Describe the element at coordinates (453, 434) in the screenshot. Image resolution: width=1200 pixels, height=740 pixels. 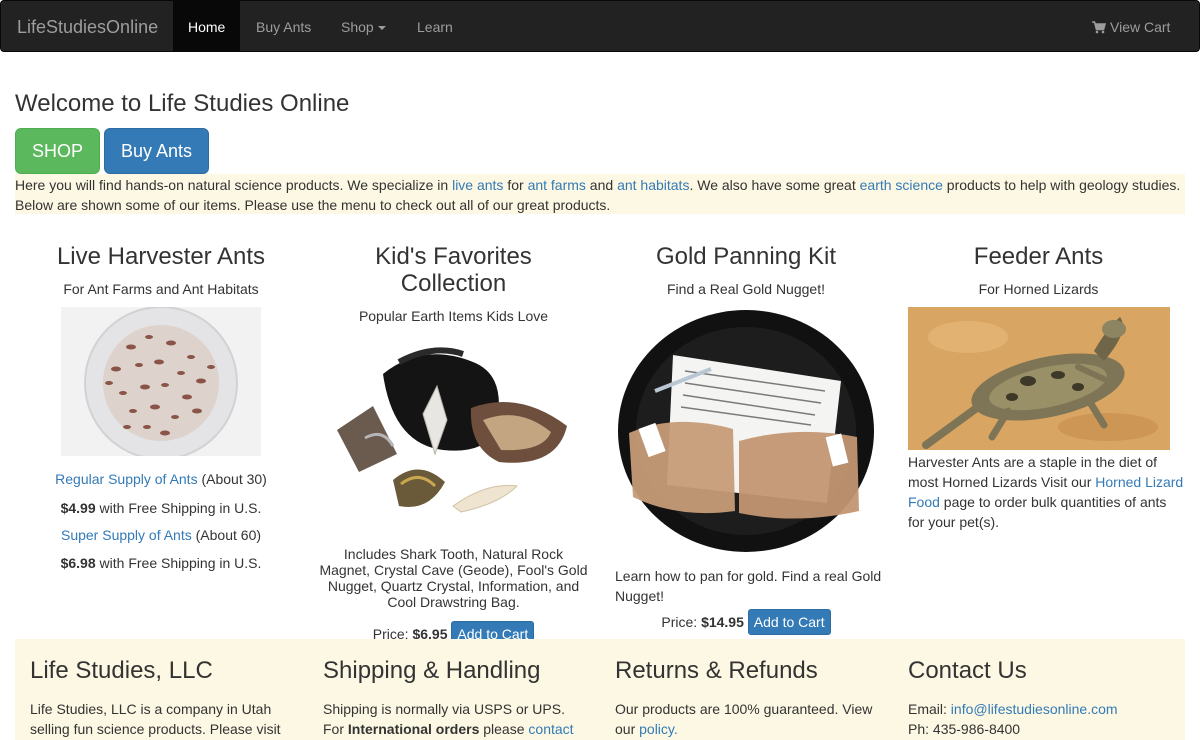
I see `kids-favorites-image` at that location.